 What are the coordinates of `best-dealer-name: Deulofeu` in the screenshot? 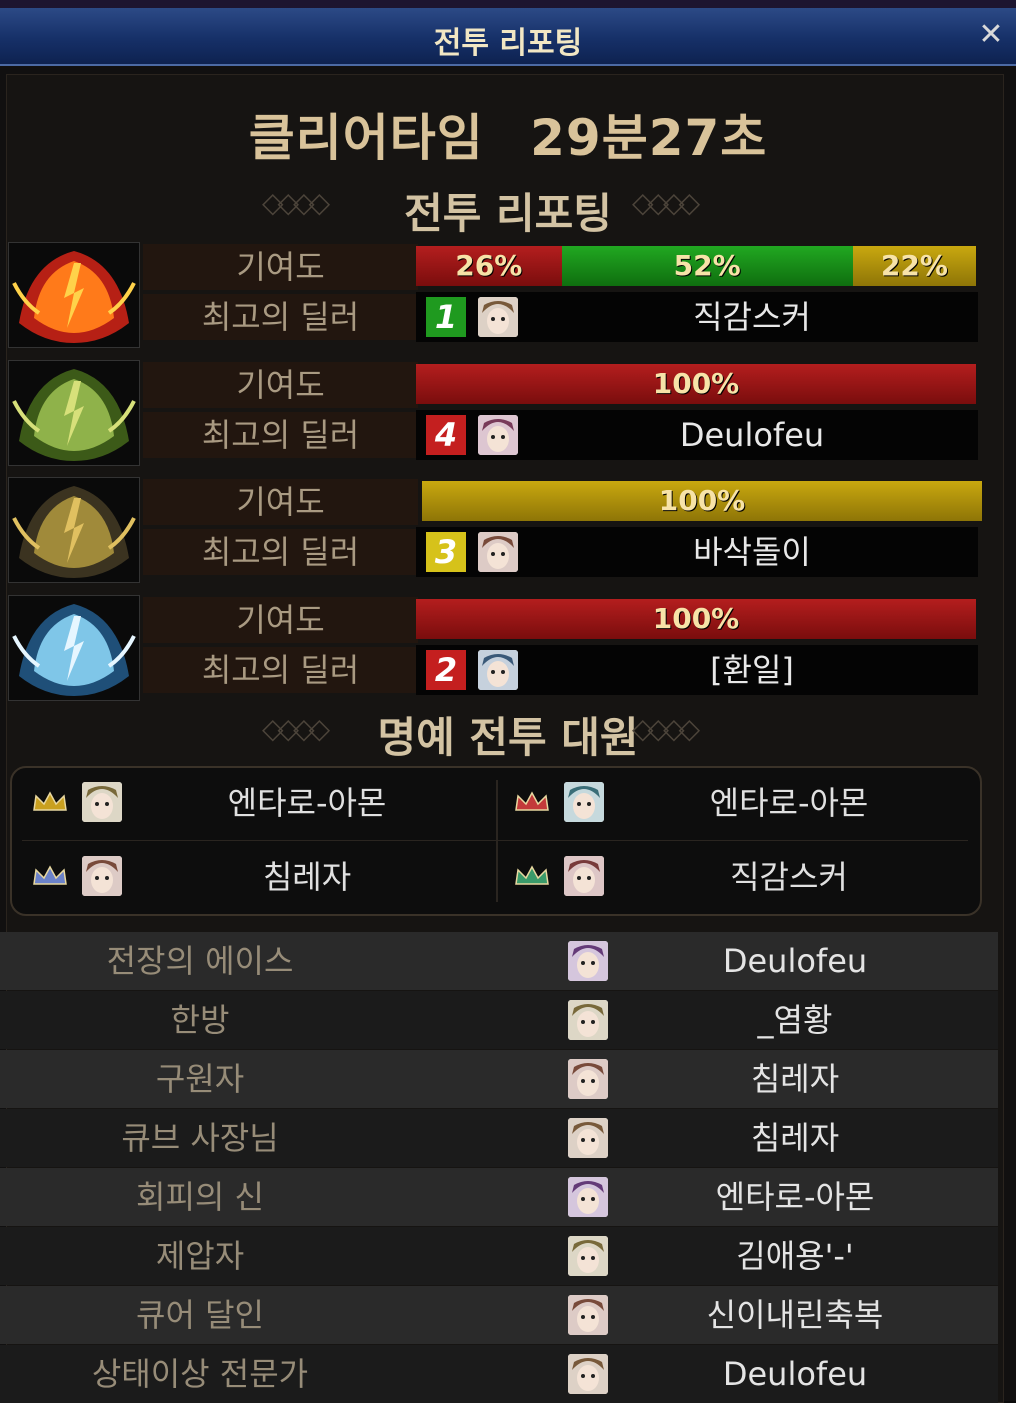 It's located at (752, 435).